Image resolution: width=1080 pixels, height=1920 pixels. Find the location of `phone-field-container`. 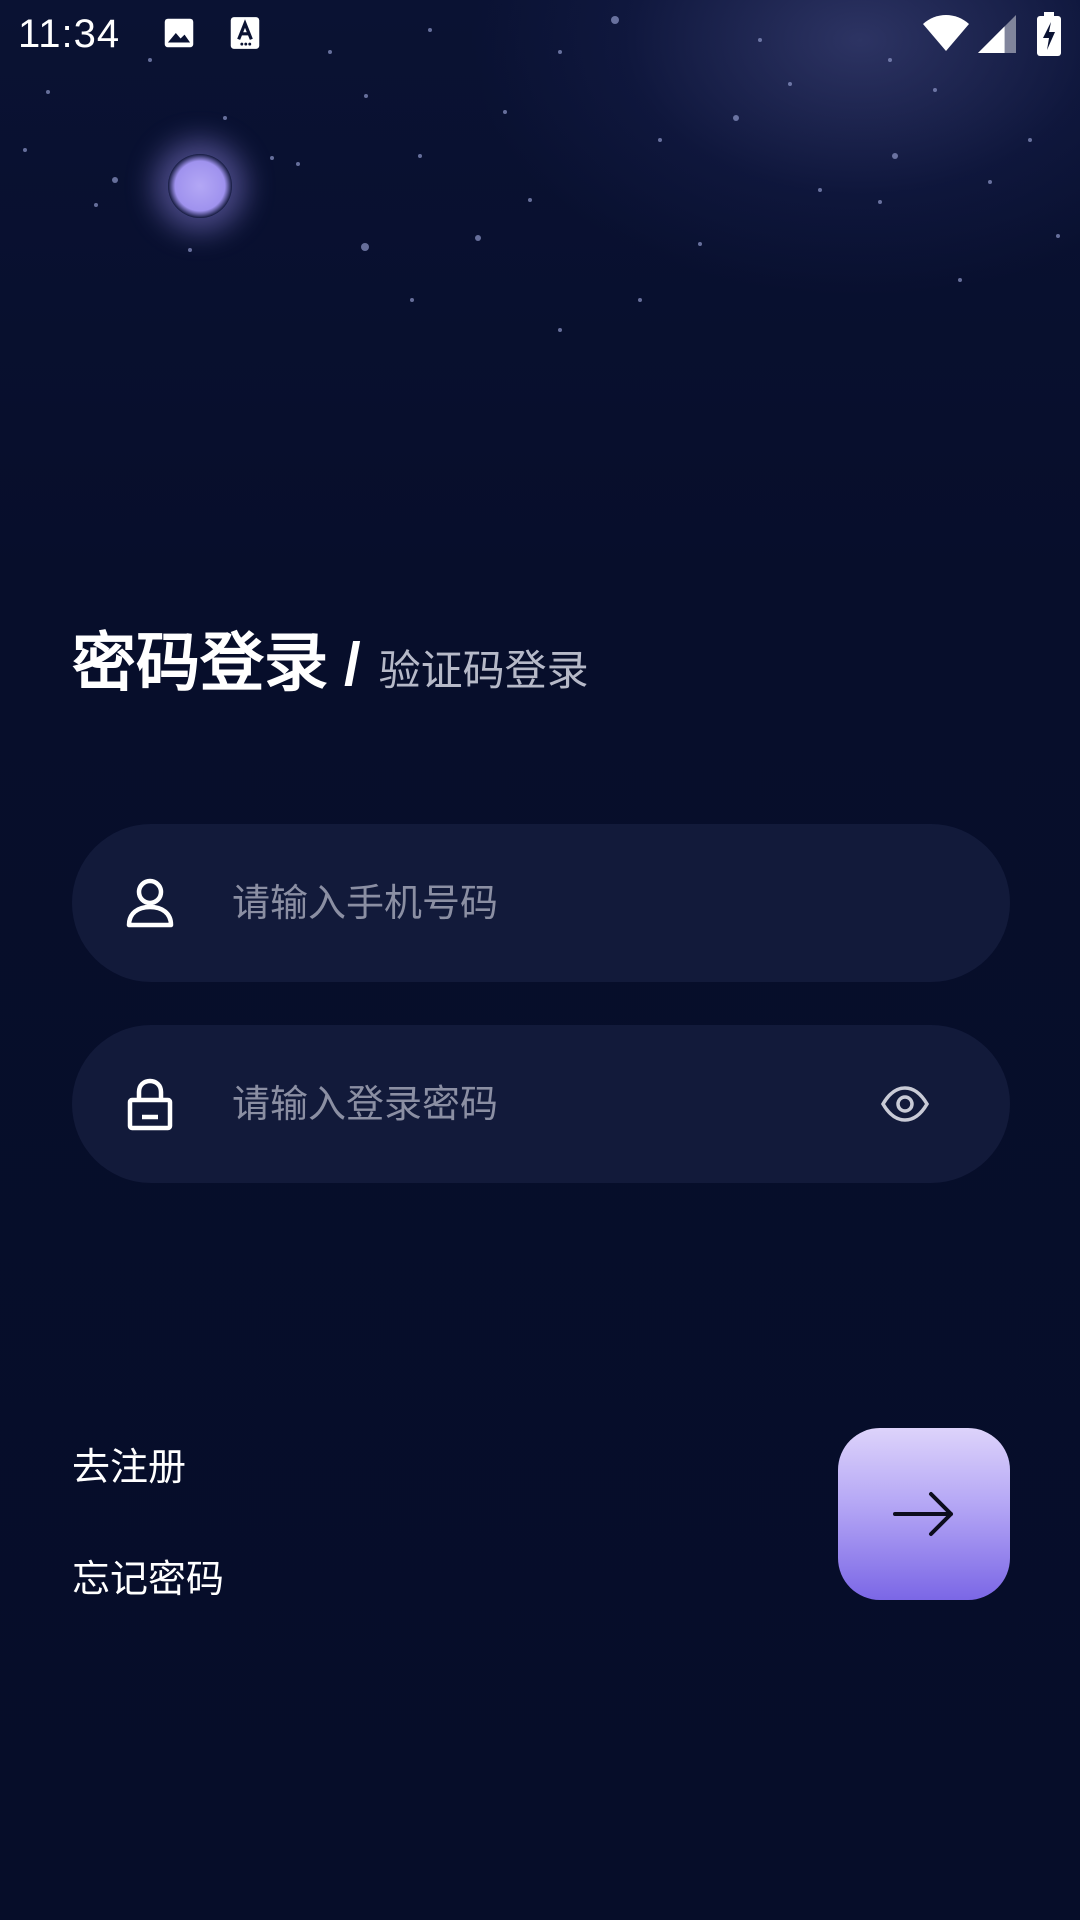

phone-field-container is located at coordinates (541, 903).